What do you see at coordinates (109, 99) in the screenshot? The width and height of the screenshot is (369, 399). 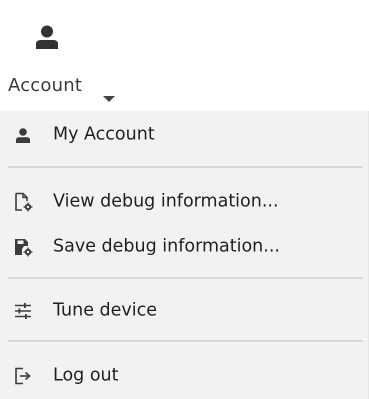 I see `caret-down-icon` at bounding box center [109, 99].